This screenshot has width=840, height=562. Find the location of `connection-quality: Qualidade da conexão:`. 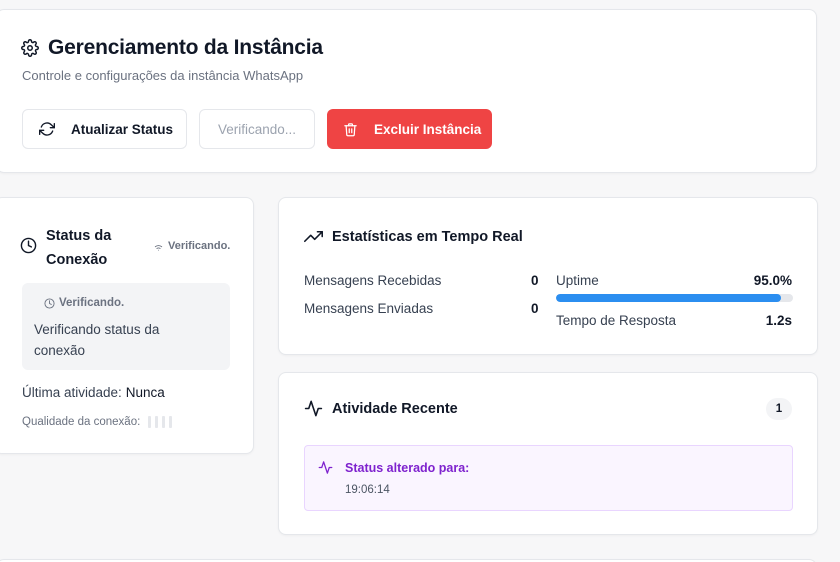

connection-quality: Qualidade da conexão: is located at coordinates (97, 422).